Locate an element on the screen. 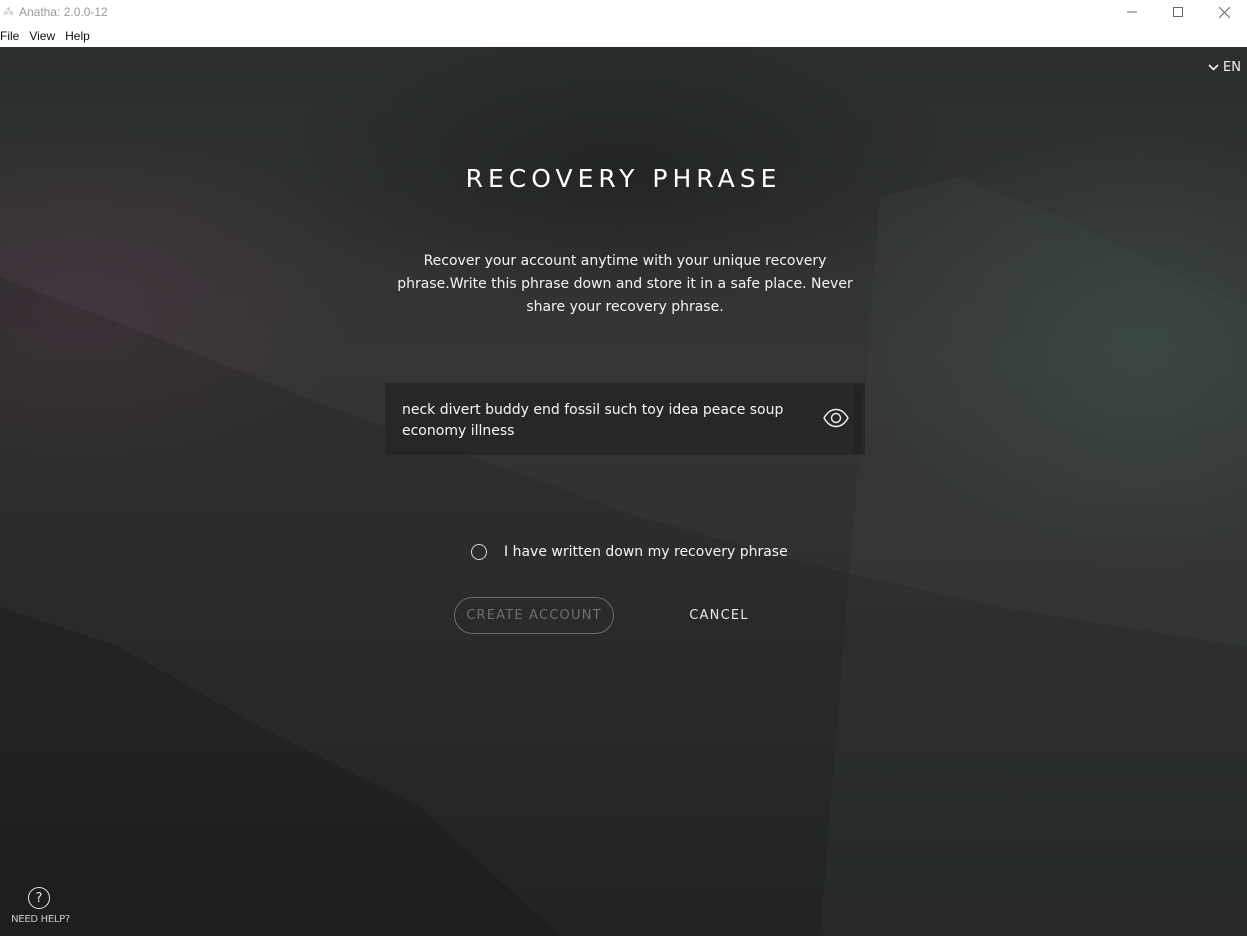 The image size is (1247, 936). need-help-link: ? NEED HELP? is located at coordinates (43, 906).